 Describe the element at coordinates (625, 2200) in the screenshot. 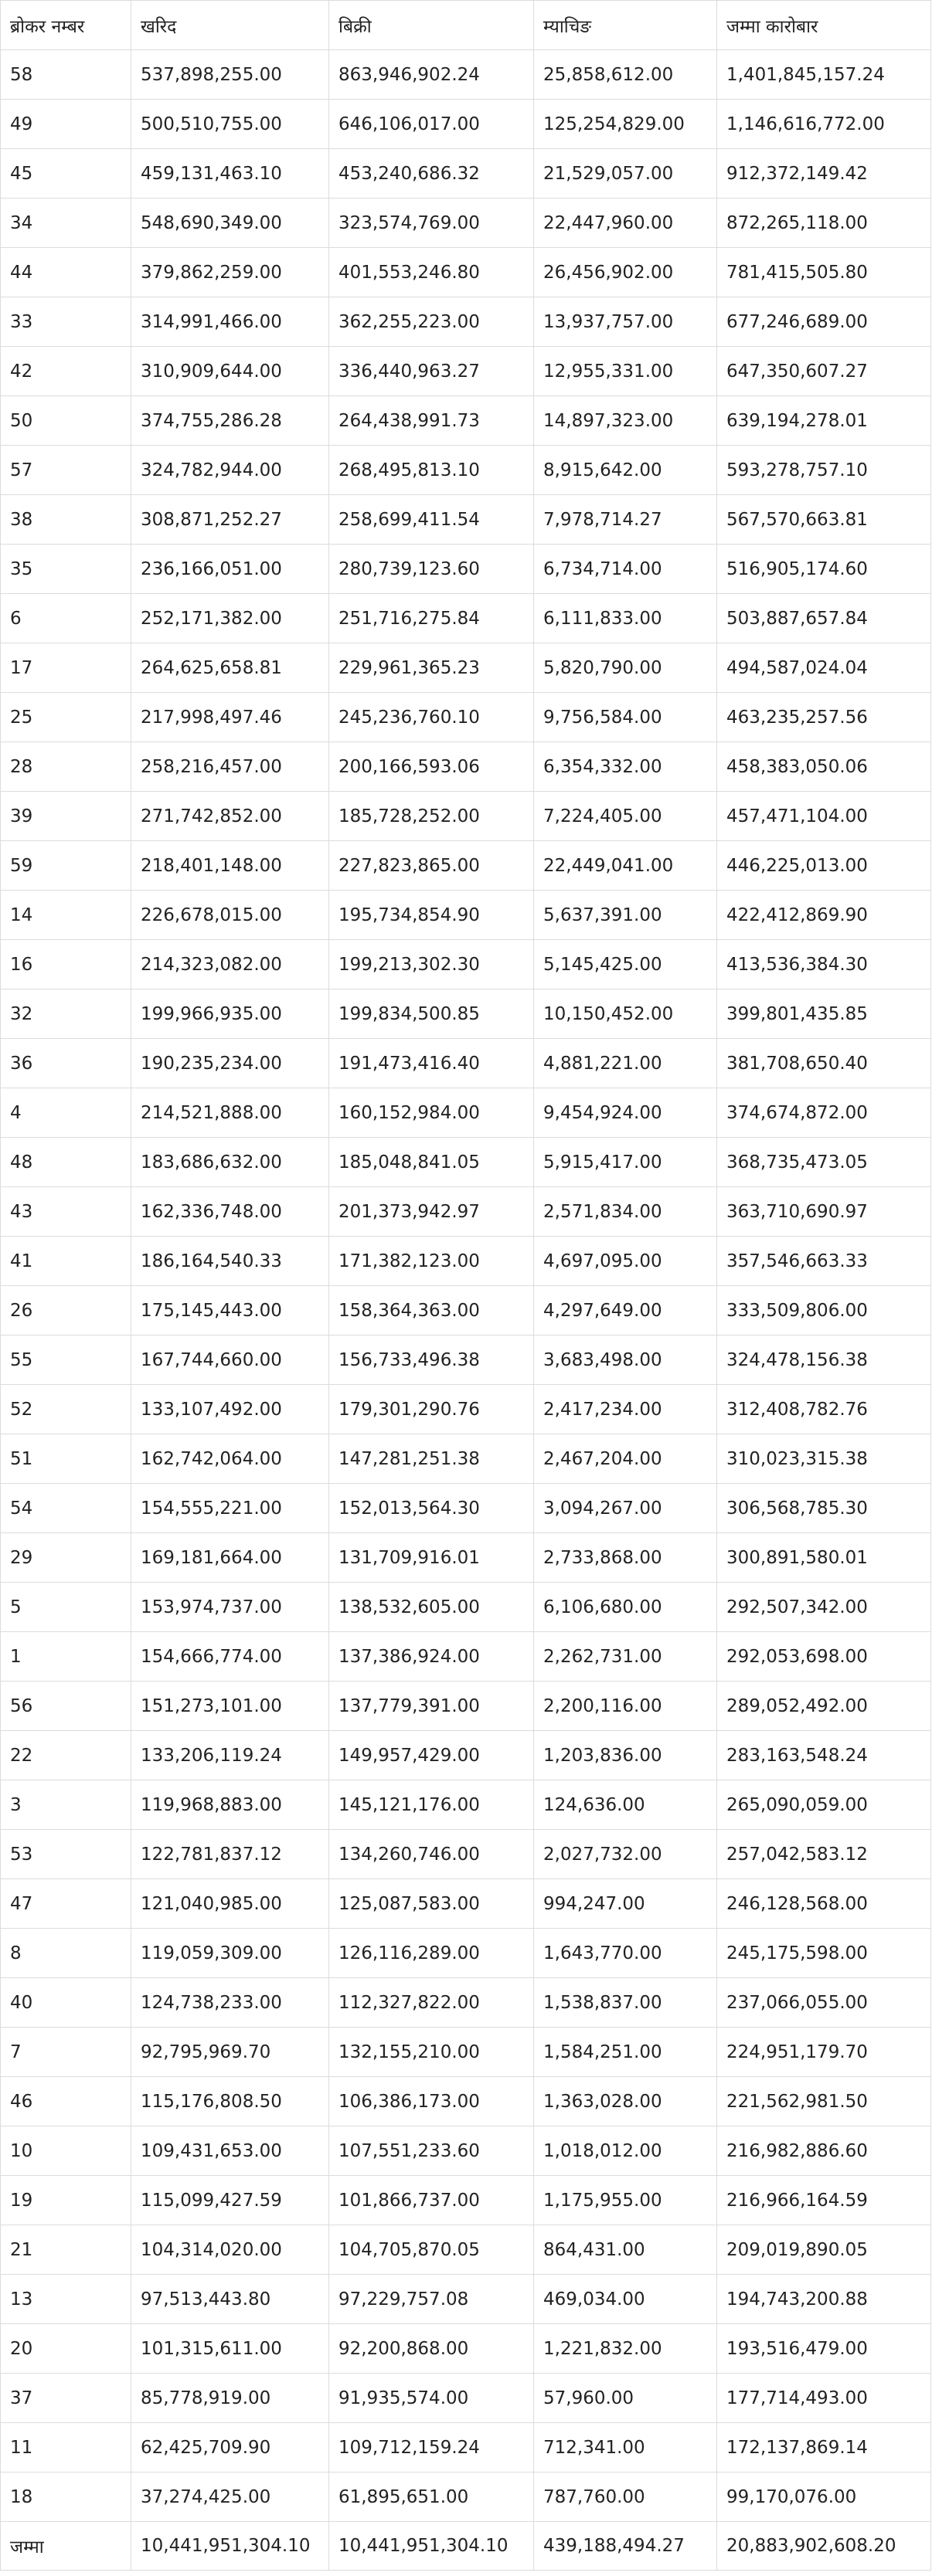

I see `cell-matching: 1,175,955.00` at that location.